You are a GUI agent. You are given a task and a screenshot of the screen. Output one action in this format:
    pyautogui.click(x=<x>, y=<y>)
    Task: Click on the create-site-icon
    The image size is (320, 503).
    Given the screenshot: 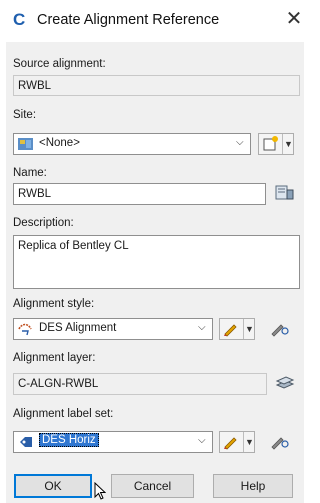 What is the action you would take?
    pyautogui.click(x=270, y=143)
    